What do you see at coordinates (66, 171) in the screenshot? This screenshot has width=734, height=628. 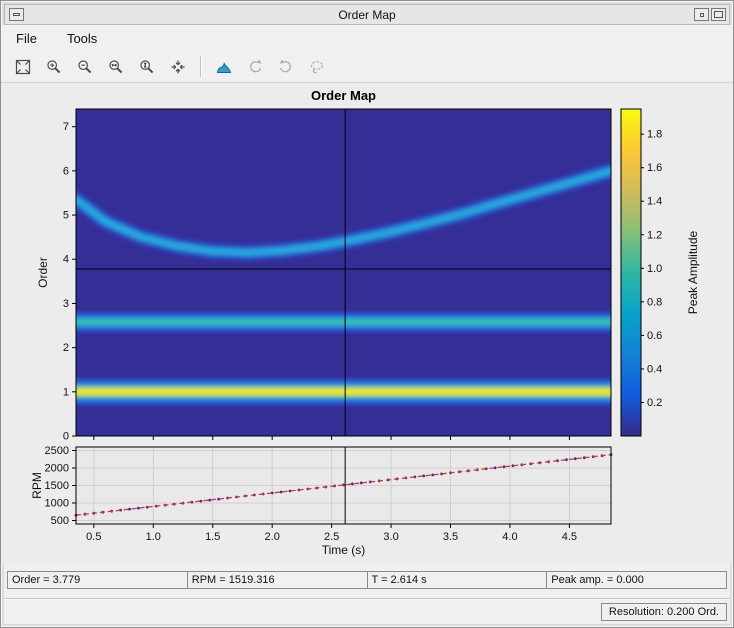 I see `svg-text: 6` at bounding box center [66, 171].